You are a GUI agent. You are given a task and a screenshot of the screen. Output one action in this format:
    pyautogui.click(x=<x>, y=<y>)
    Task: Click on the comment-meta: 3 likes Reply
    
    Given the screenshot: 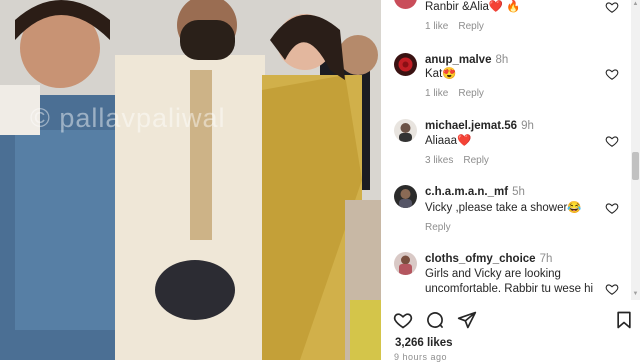 What is the action you would take?
    pyautogui.click(x=457, y=160)
    